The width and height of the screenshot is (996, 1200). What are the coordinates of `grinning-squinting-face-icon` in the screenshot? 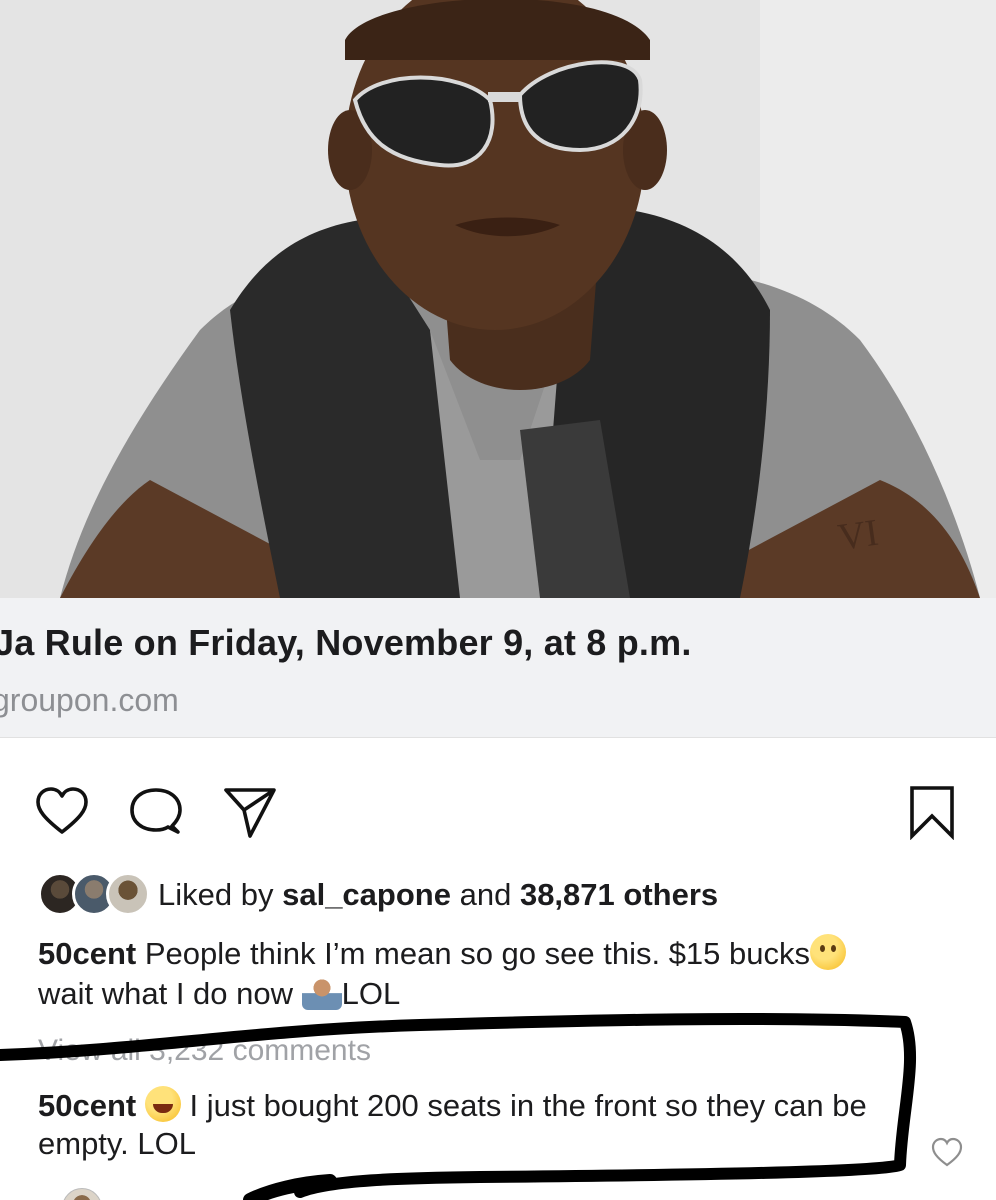 It's located at (162, 1104).